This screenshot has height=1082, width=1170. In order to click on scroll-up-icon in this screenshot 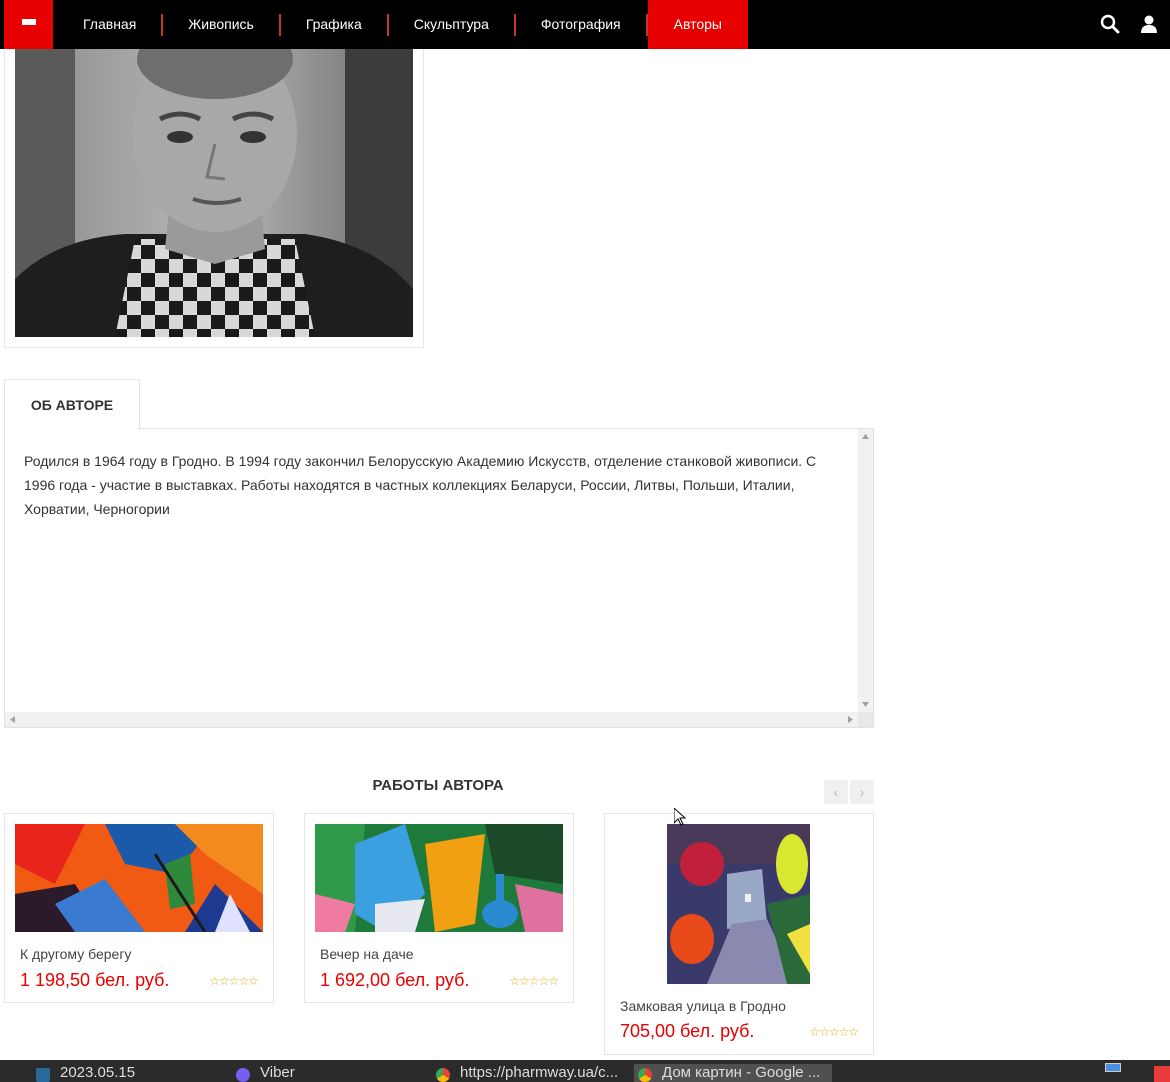, I will do `click(865, 436)`.